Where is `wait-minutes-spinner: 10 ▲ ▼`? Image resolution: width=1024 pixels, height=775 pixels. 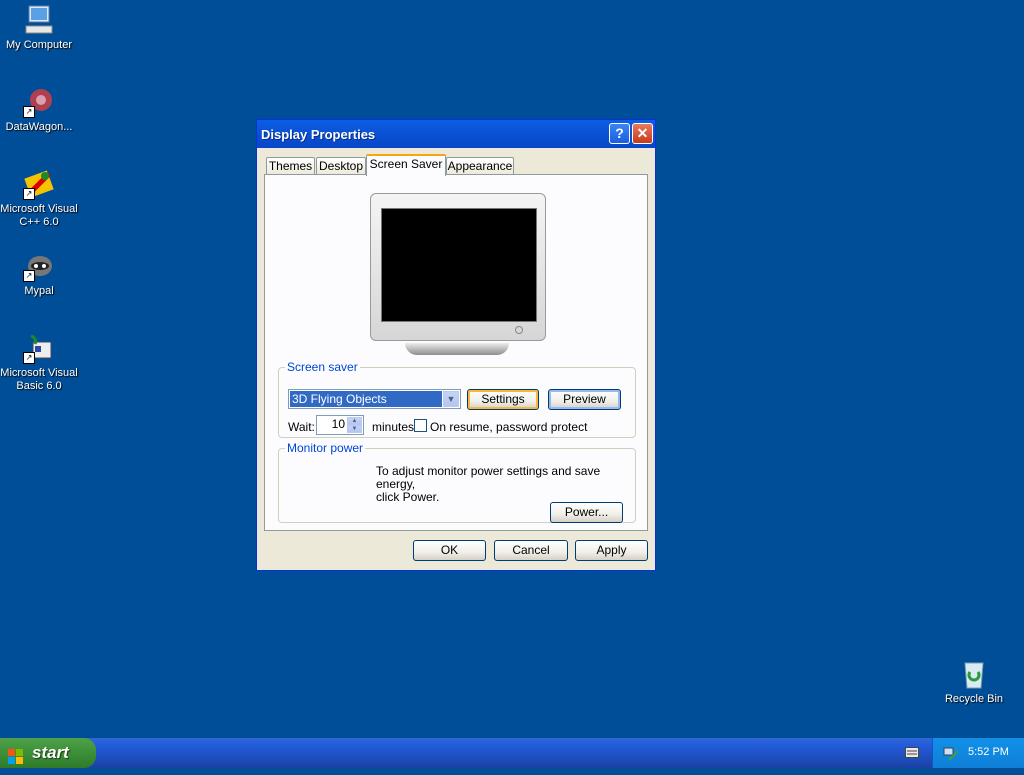 wait-minutes-spinner: 10 ▲ ▼ is located at coordinates (340, 425).